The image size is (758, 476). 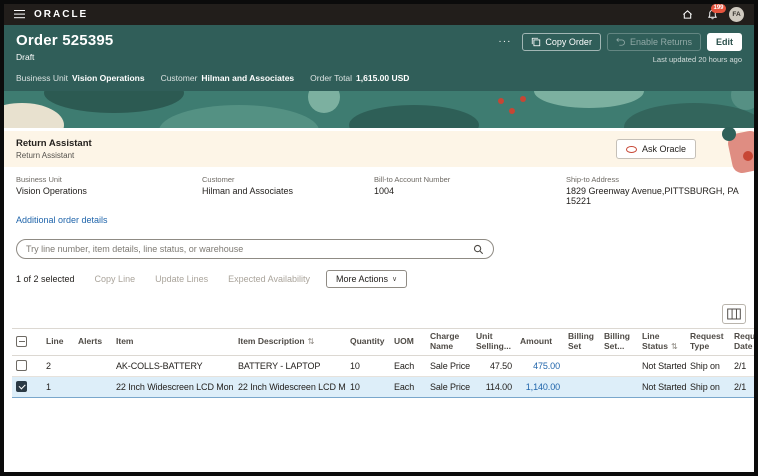 What do you see at coordinates (249, 249) in the screenshot?
I see `search-input` at bounding box center [249, 249].